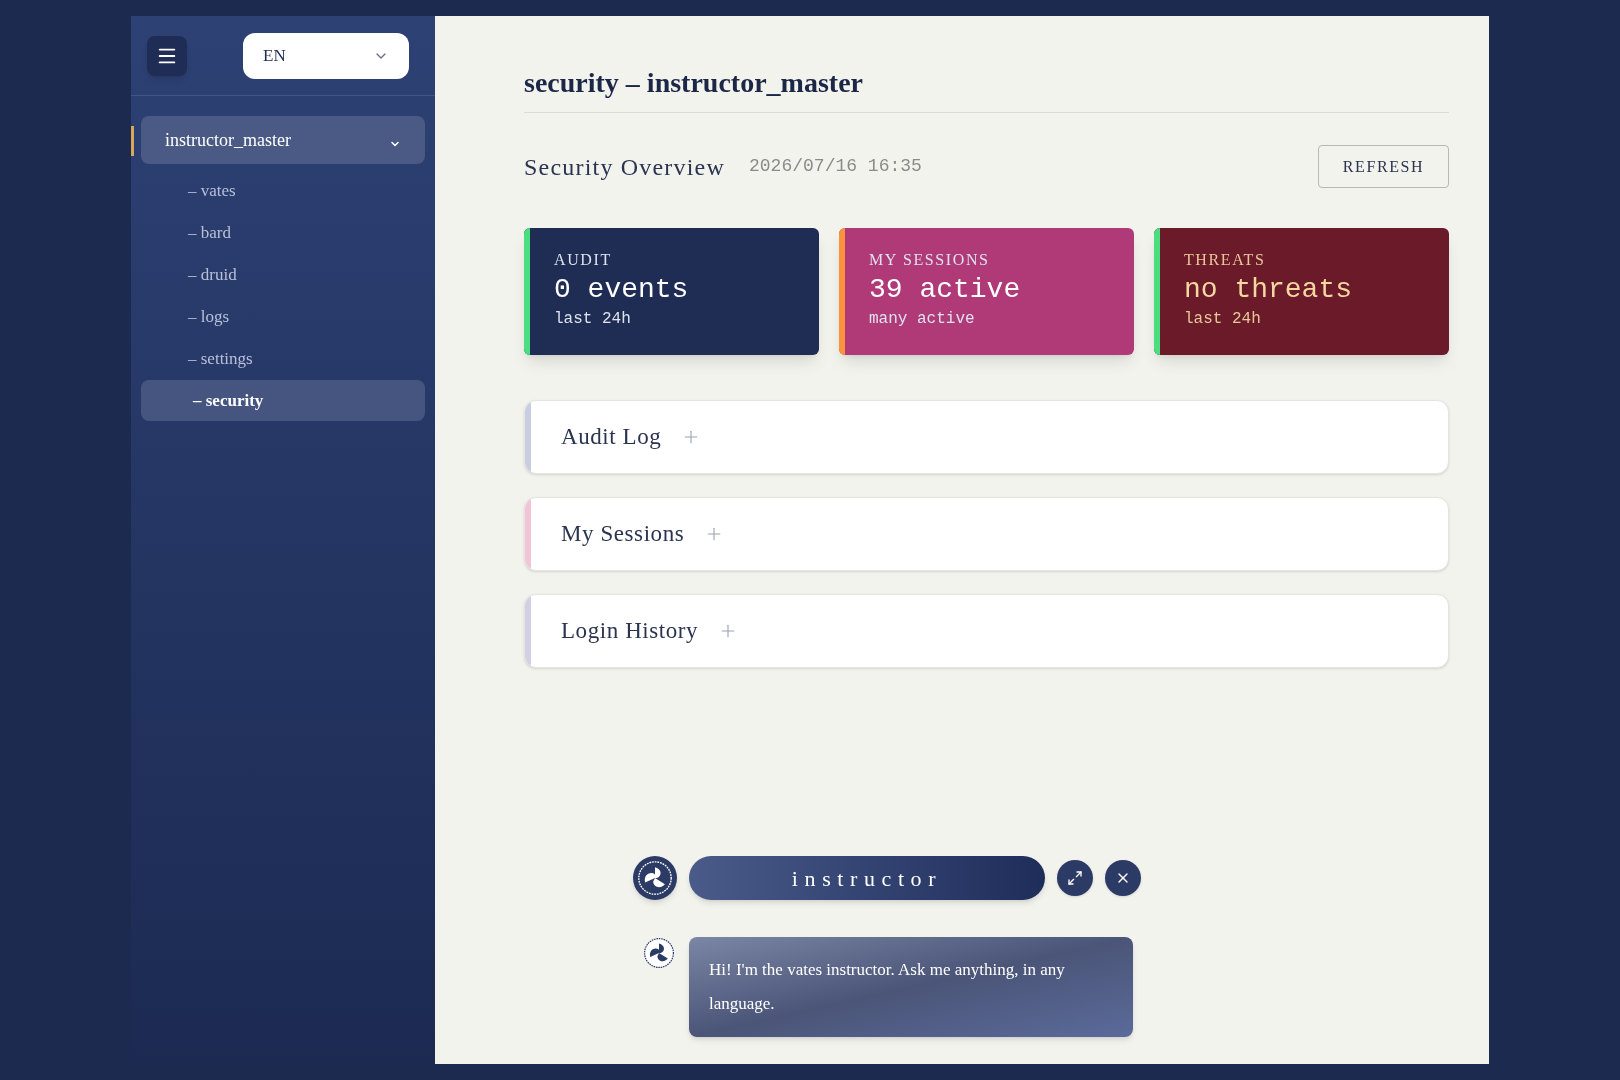 The width and height of the screenshot is (1620, 1080). What do you see at coordinates (326, 55) in the screenshot?
I see `language-select: EN` at bounding box center [326, 55].